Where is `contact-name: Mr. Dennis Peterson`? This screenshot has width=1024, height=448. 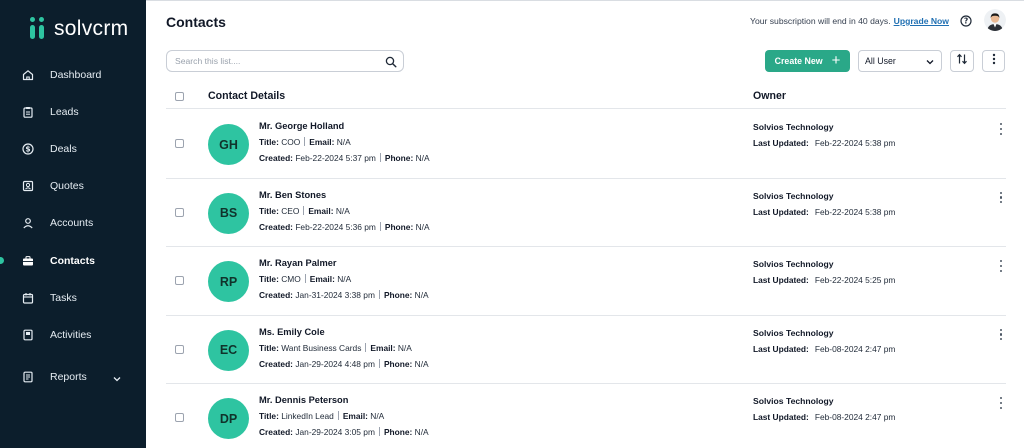
contact-name: Mr. Dennis Peterson is located at coordinates (303, 400).